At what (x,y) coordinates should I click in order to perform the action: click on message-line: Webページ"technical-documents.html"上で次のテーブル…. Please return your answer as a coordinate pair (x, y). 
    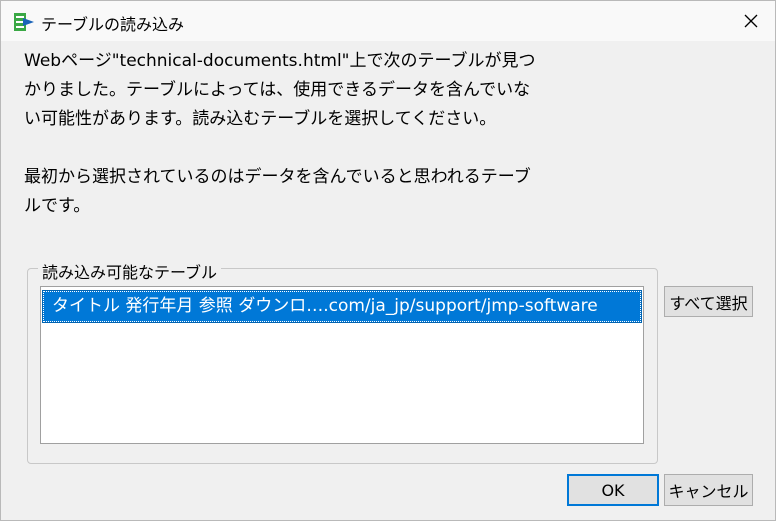
    Looking at the image, I should click on (280, 61).